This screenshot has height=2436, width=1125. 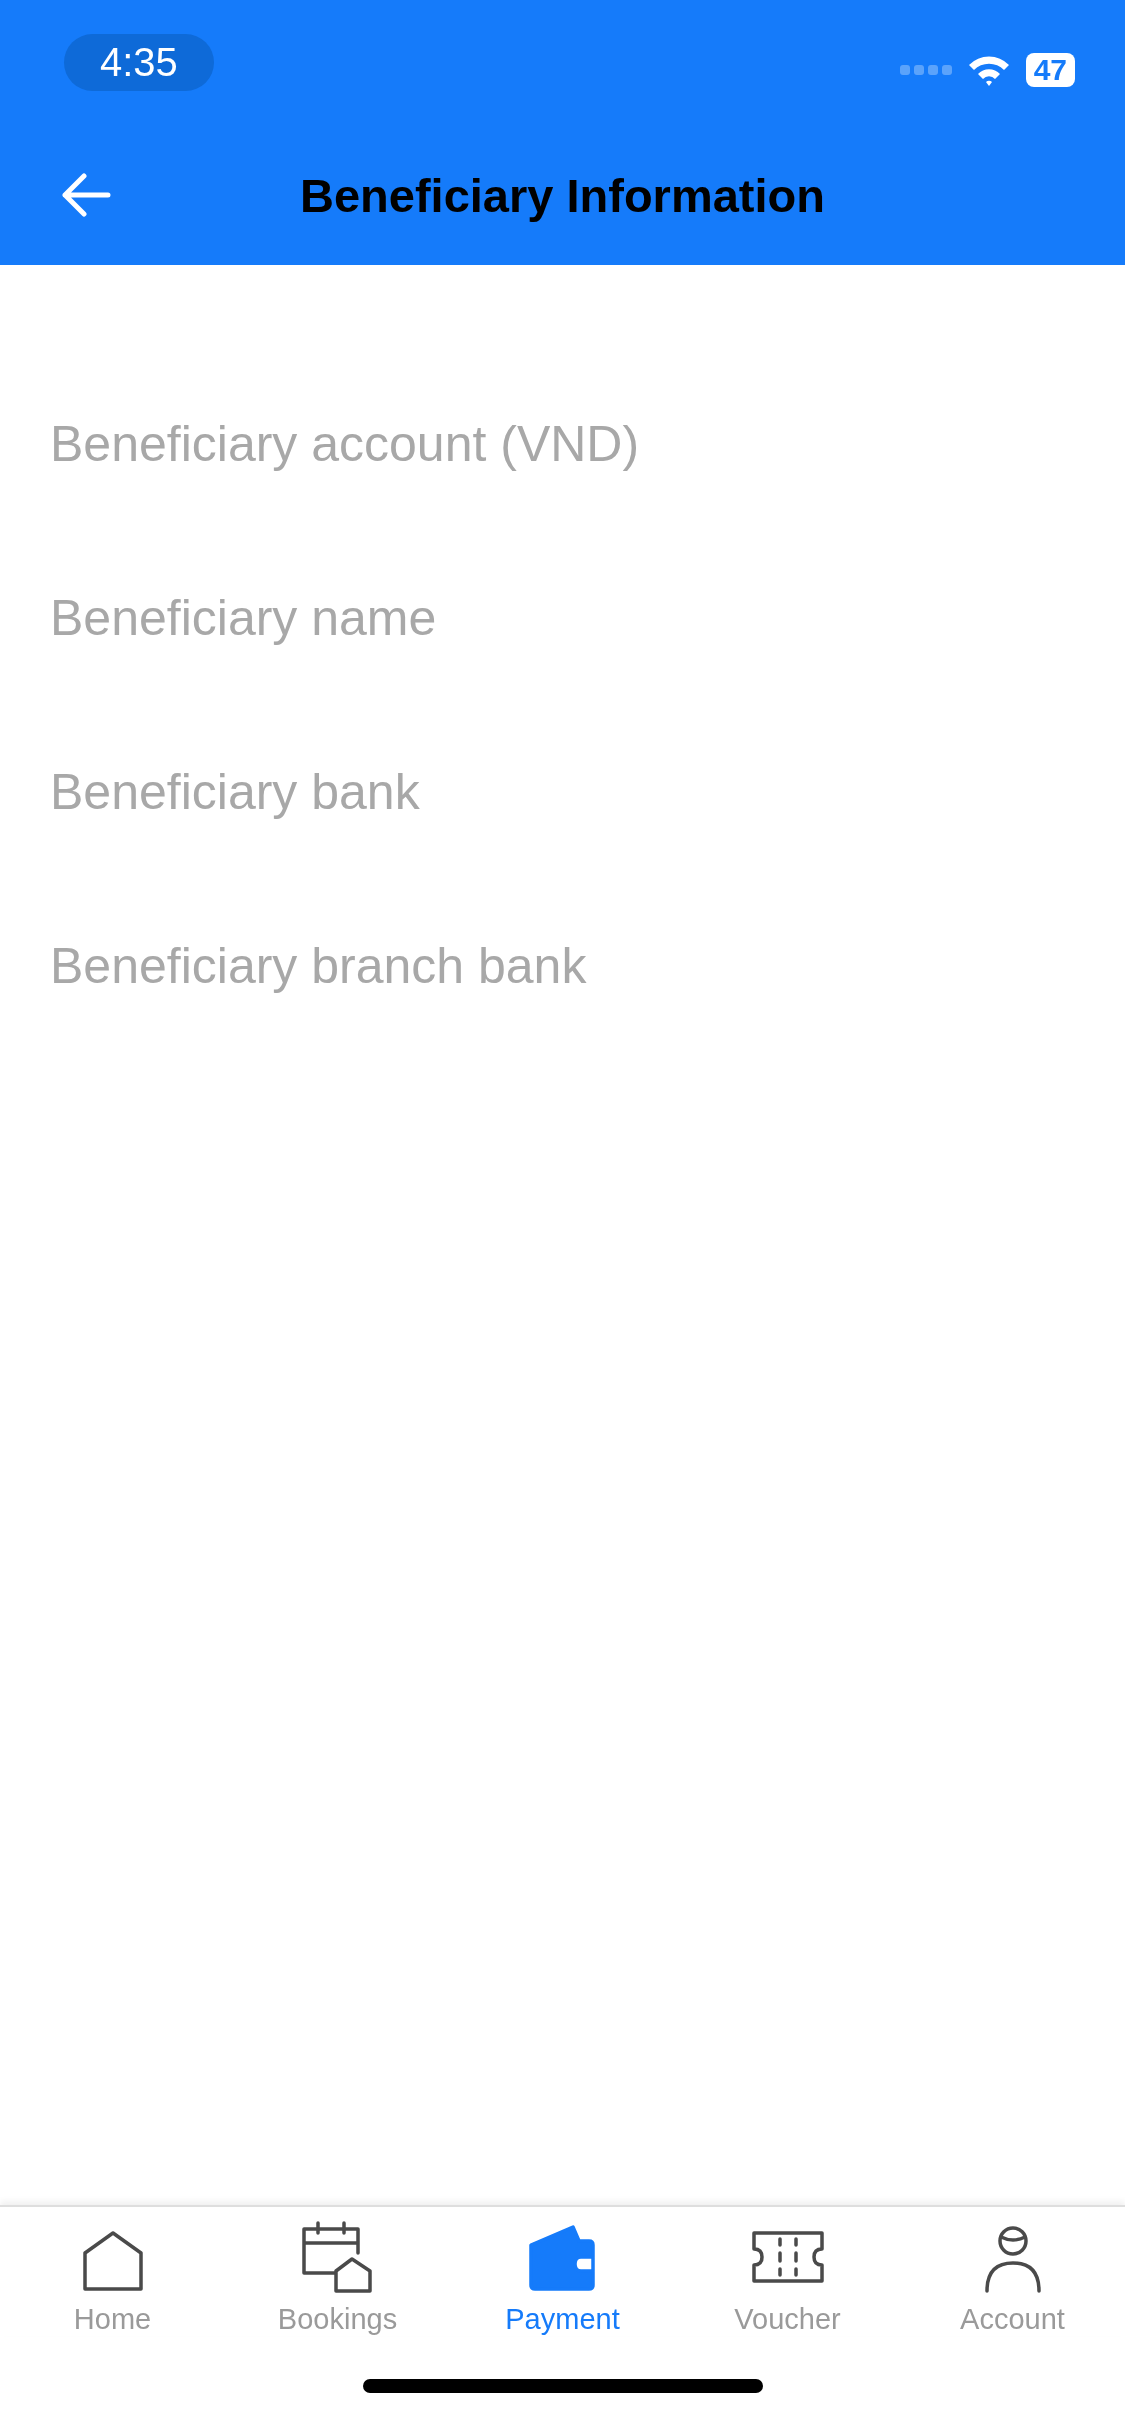 I want to click on tab-item: Voucher, so click(x=787, y=2277).